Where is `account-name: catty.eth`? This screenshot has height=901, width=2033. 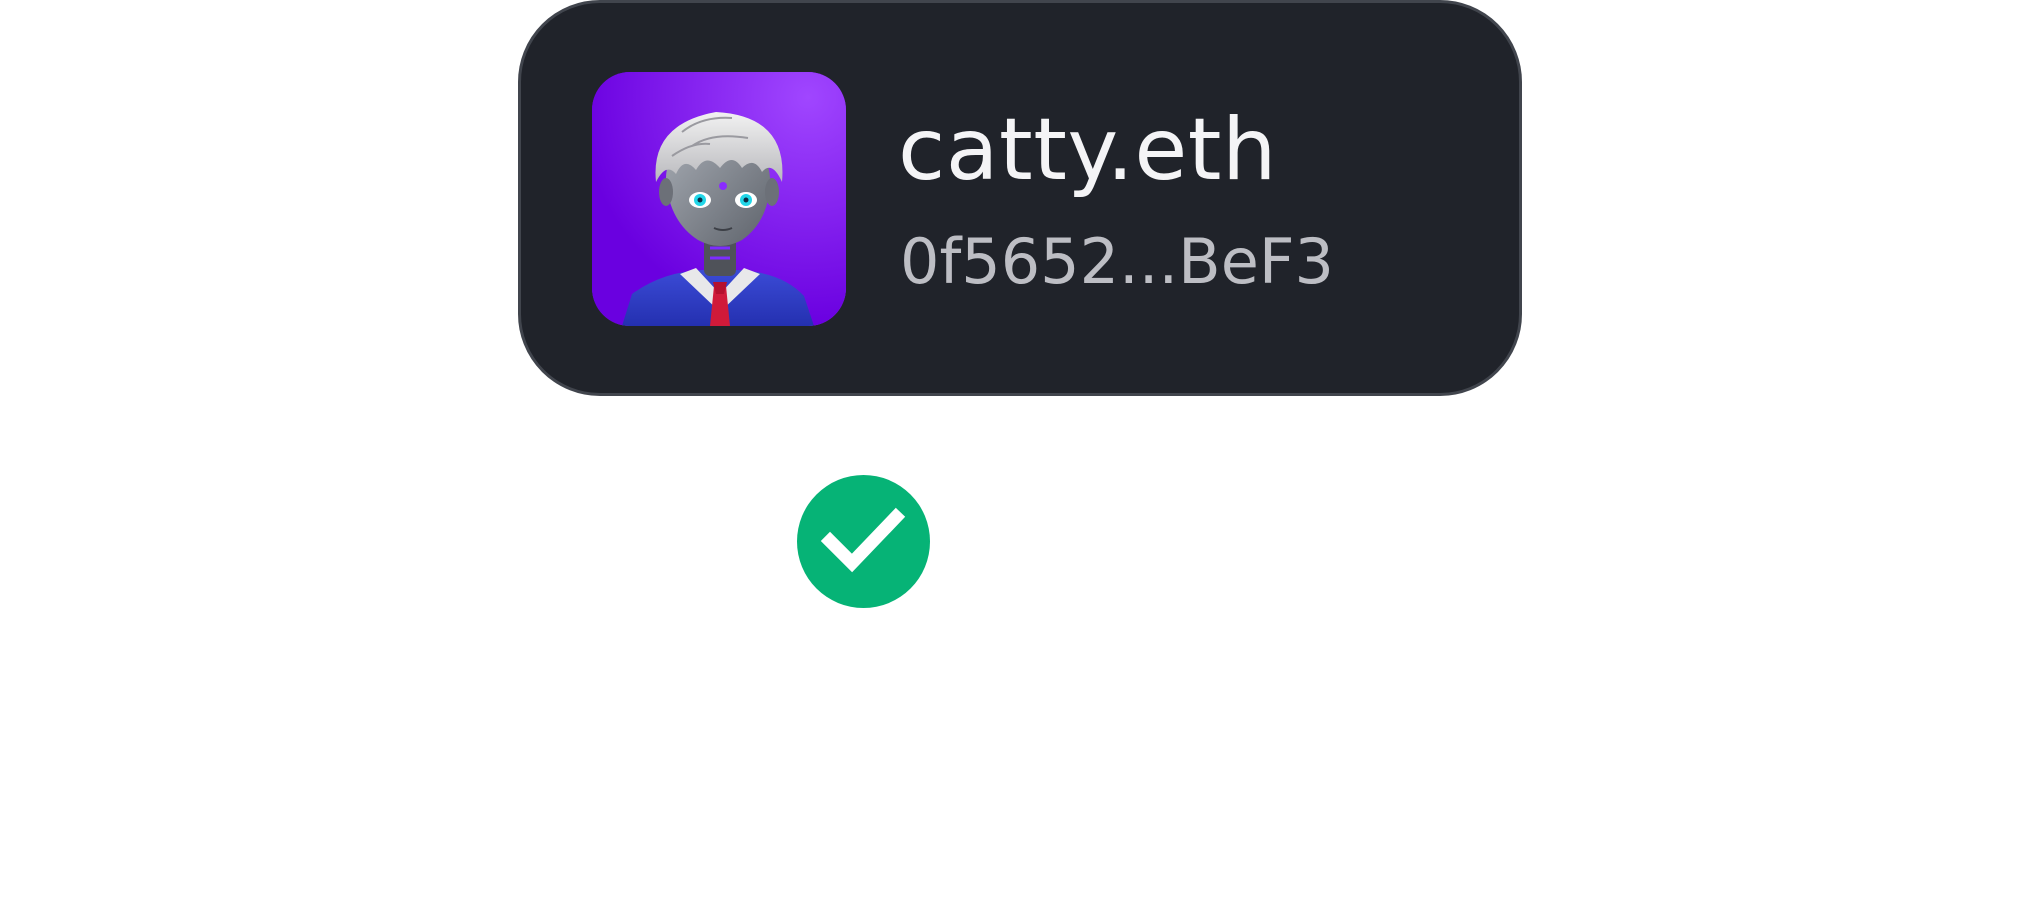 account-name: catty.eth is located at coordinates (1088, 150).